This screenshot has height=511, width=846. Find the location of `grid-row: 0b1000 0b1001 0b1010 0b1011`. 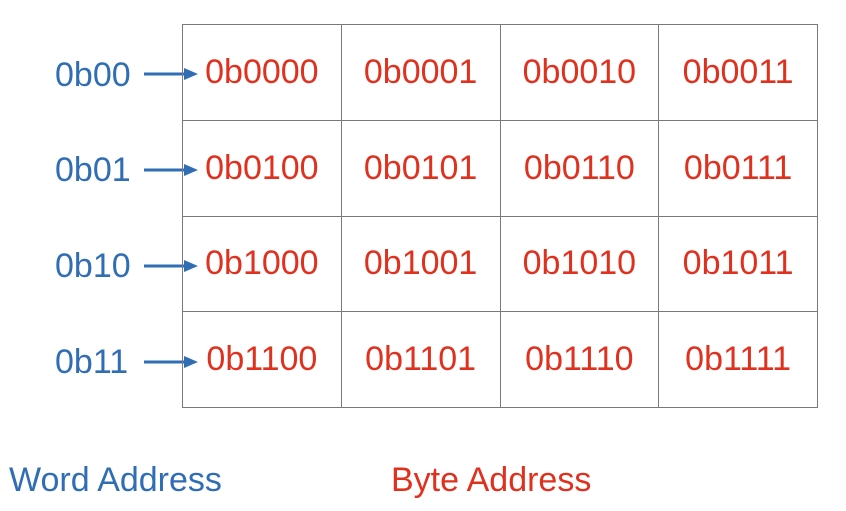

grid-row: 0b1000 0b1001 0b1010 0b1011 is located at coordinates (500, 264).